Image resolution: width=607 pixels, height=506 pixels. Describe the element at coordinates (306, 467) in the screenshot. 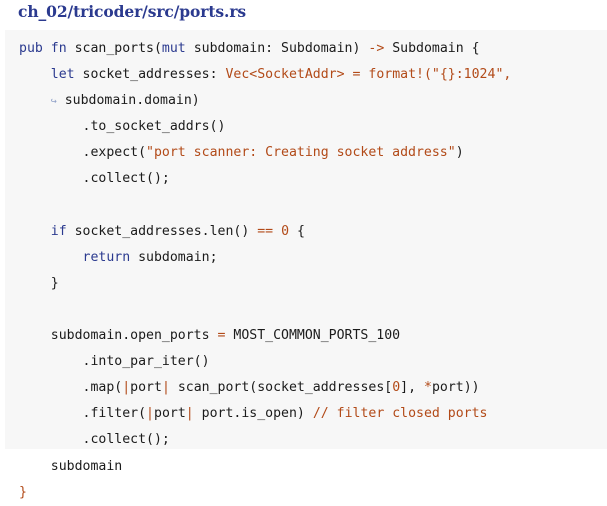

I see `code-line-17: subdomain` at that location.